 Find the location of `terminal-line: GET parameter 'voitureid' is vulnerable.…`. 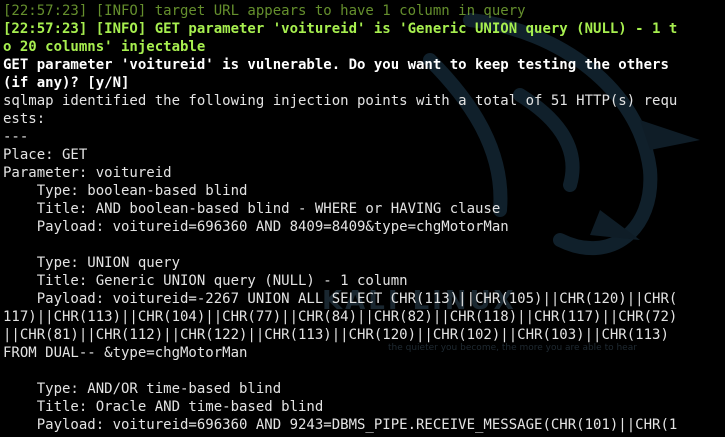

terminal-line: GET parameter 'voitureid' is vulnerable.… is located at coordinates (336, 65).